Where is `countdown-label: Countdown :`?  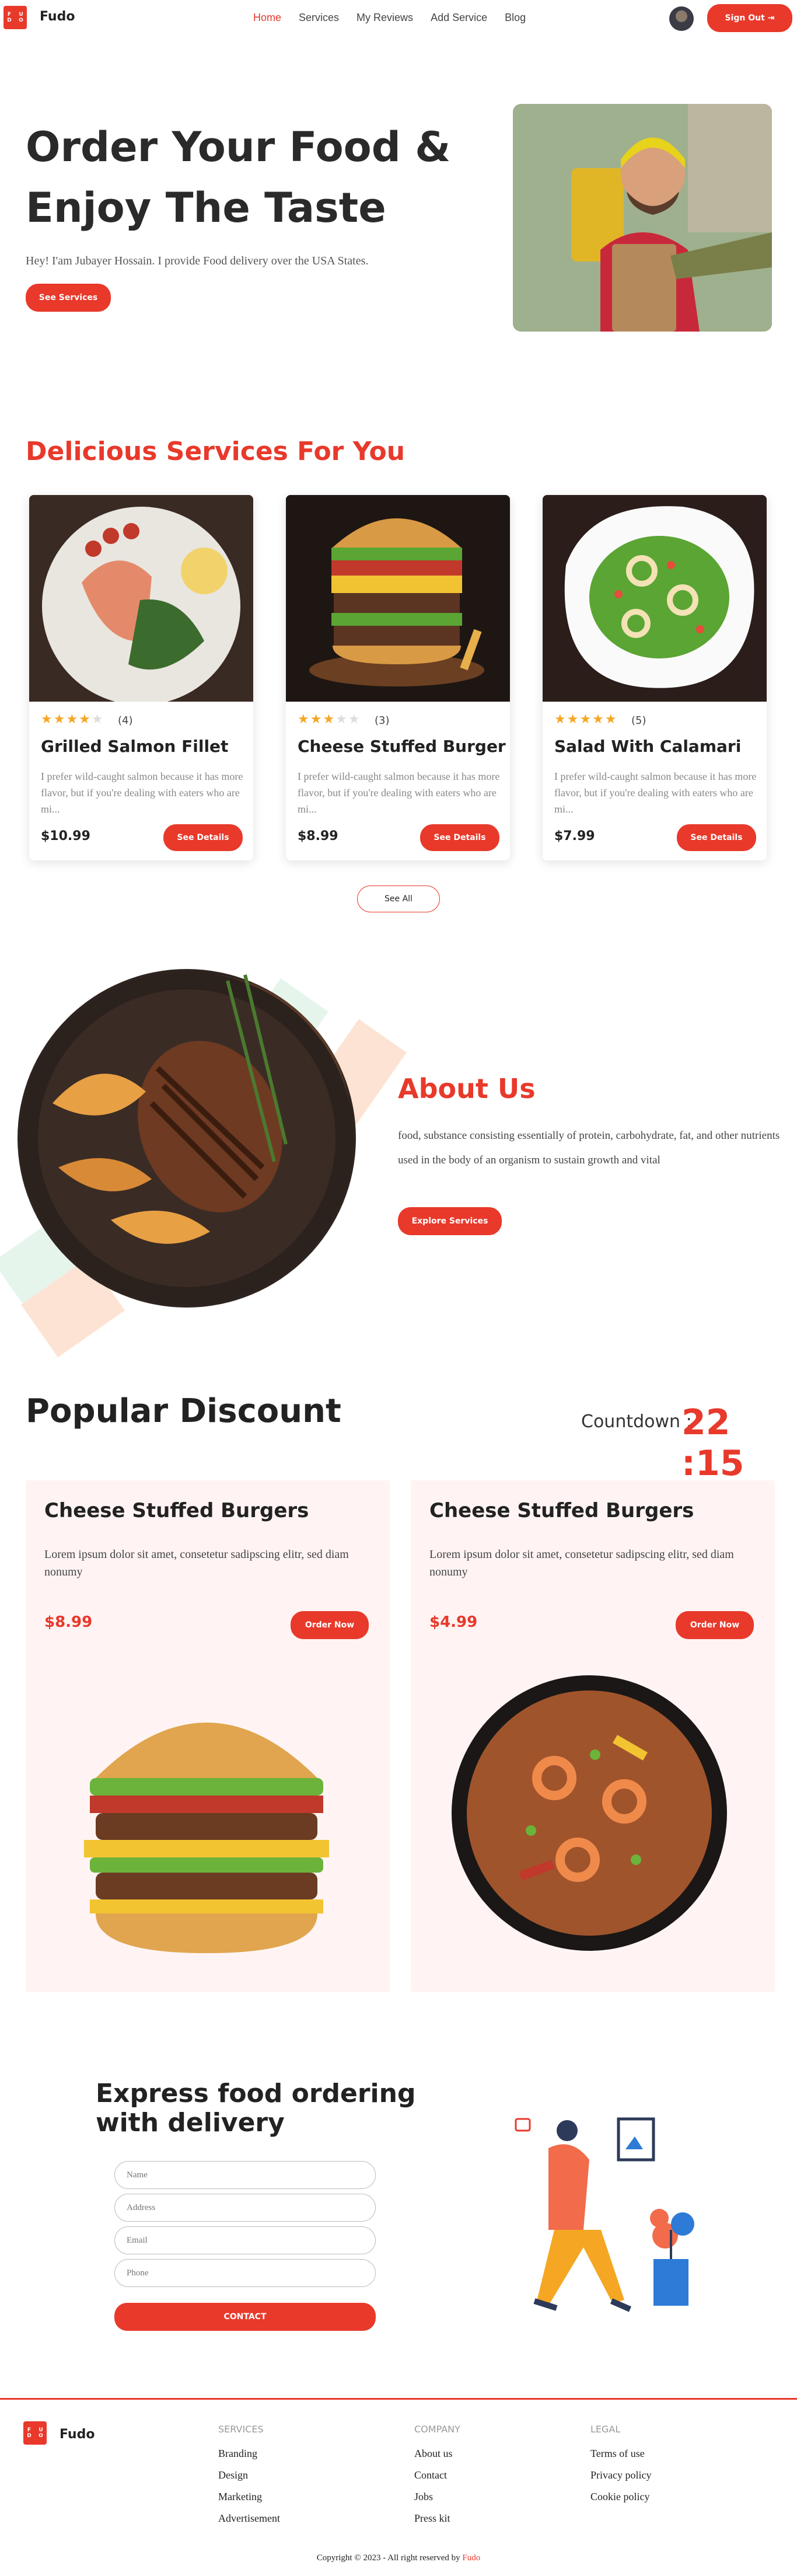 countdown-label: Countdown : is located at coordinates (636, 1422).